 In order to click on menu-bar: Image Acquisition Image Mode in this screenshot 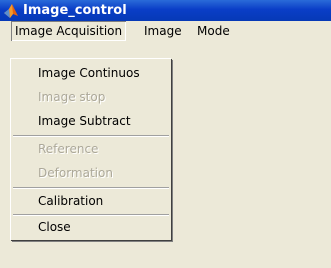, I will do `click(165, 31)`.